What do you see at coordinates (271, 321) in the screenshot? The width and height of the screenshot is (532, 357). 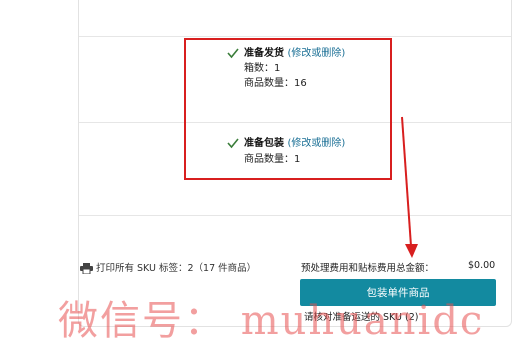 I see `watermark-text: 微信号： muhuanidc` at bounding box center [271, 321].